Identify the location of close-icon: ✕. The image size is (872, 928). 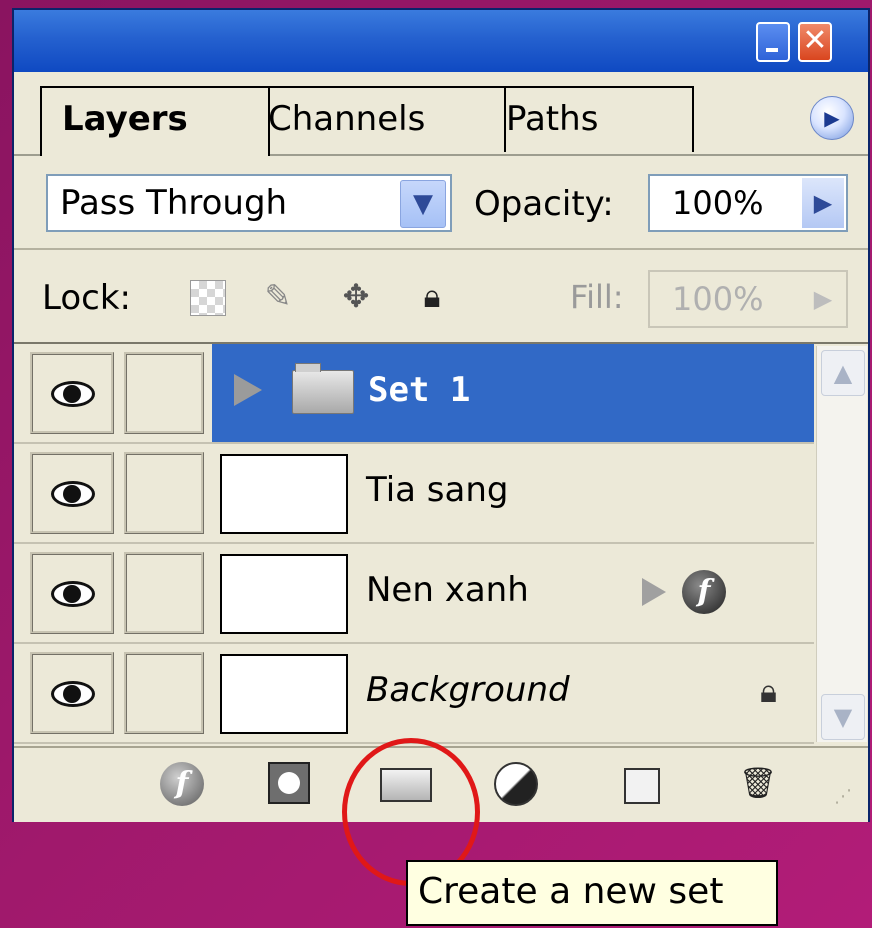
(815, 40).